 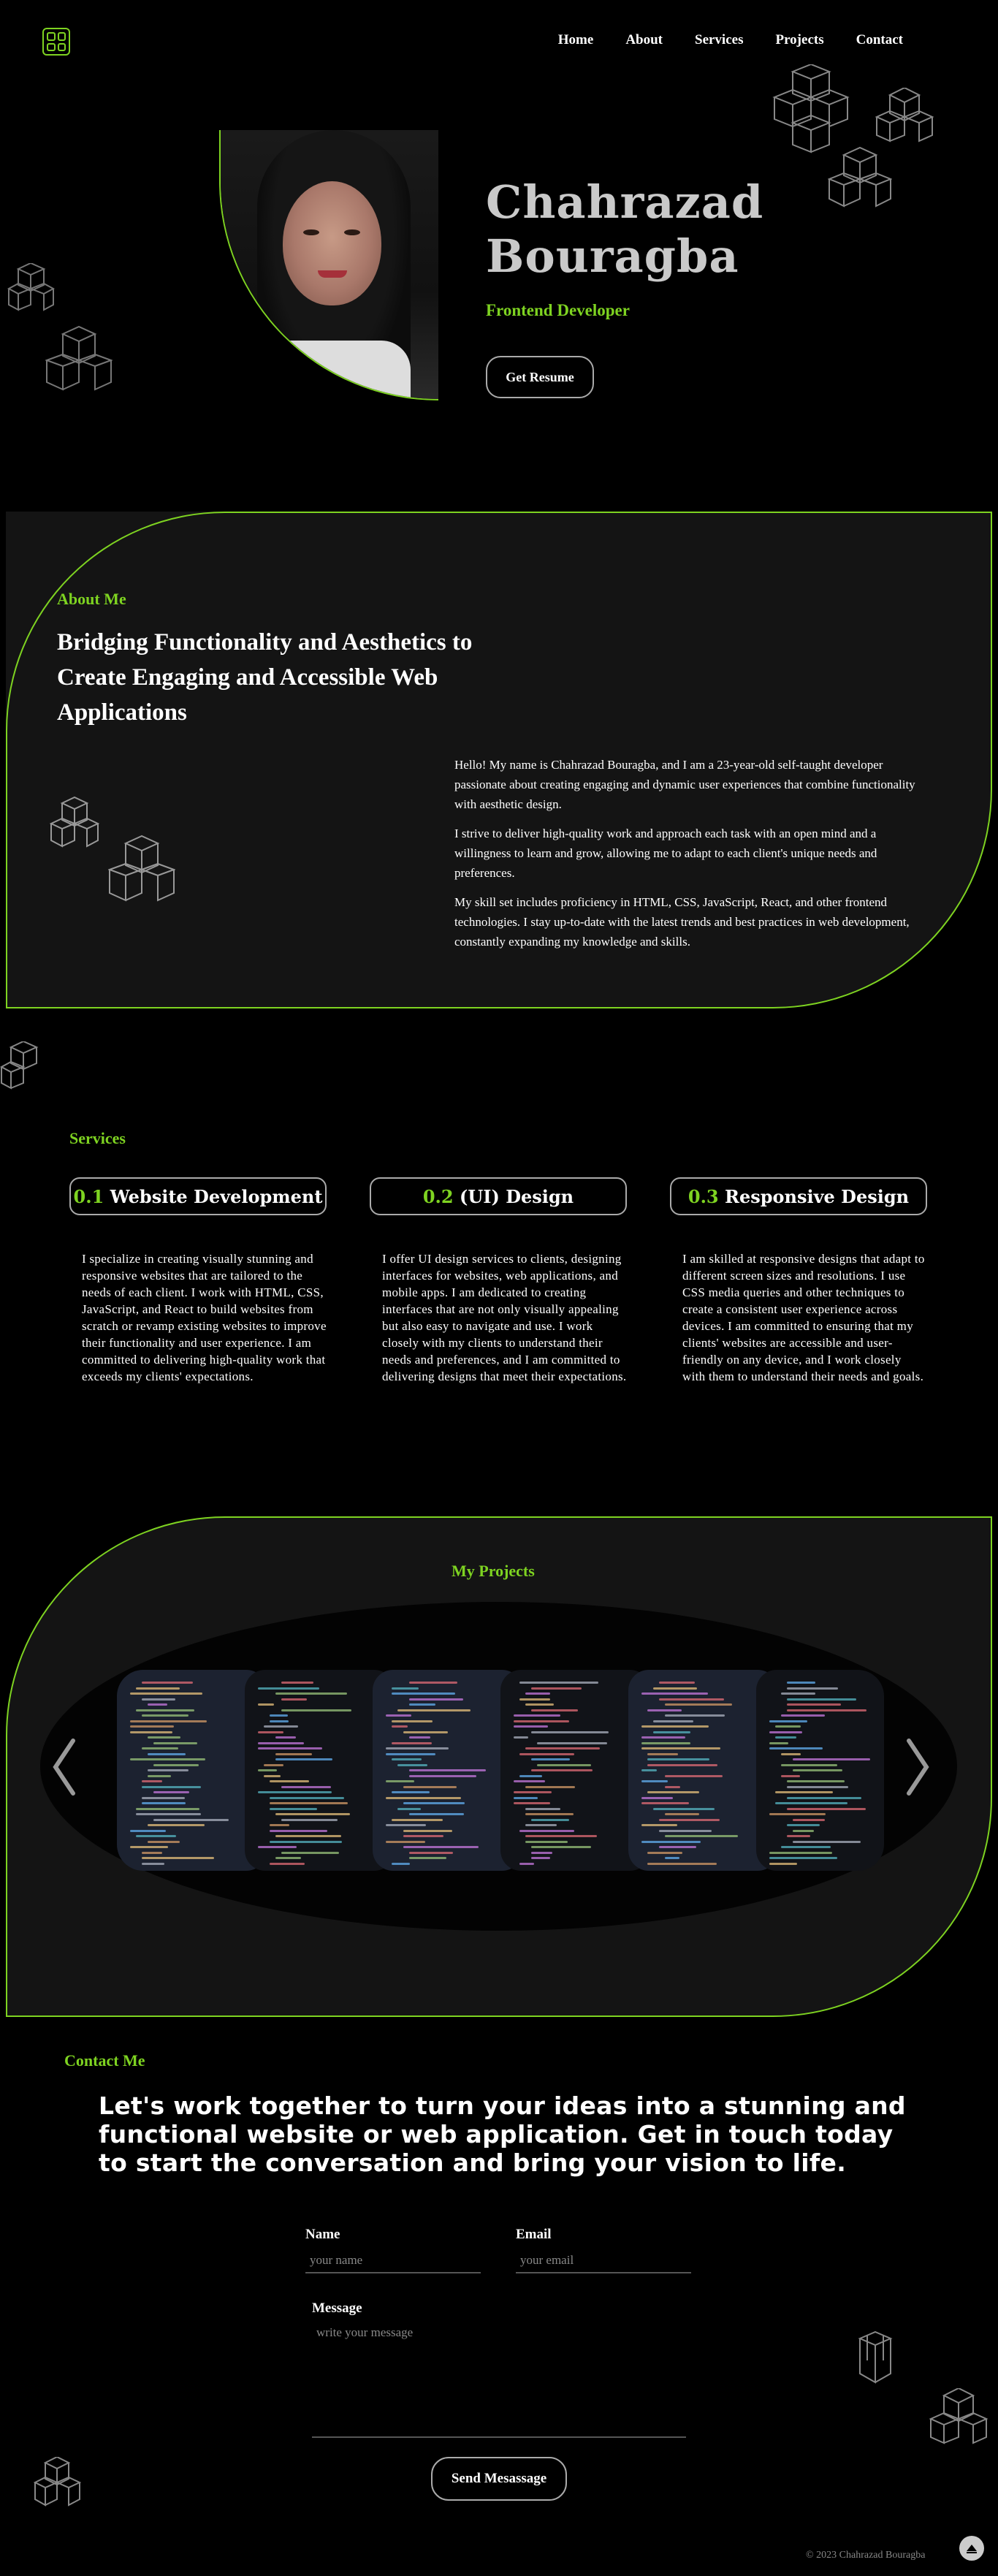 What do you see at coordinates (798, 1196) in the screenshot?
I see `service-card-title: 0.3 Responsive Design` at bounding box center [798, 1196].